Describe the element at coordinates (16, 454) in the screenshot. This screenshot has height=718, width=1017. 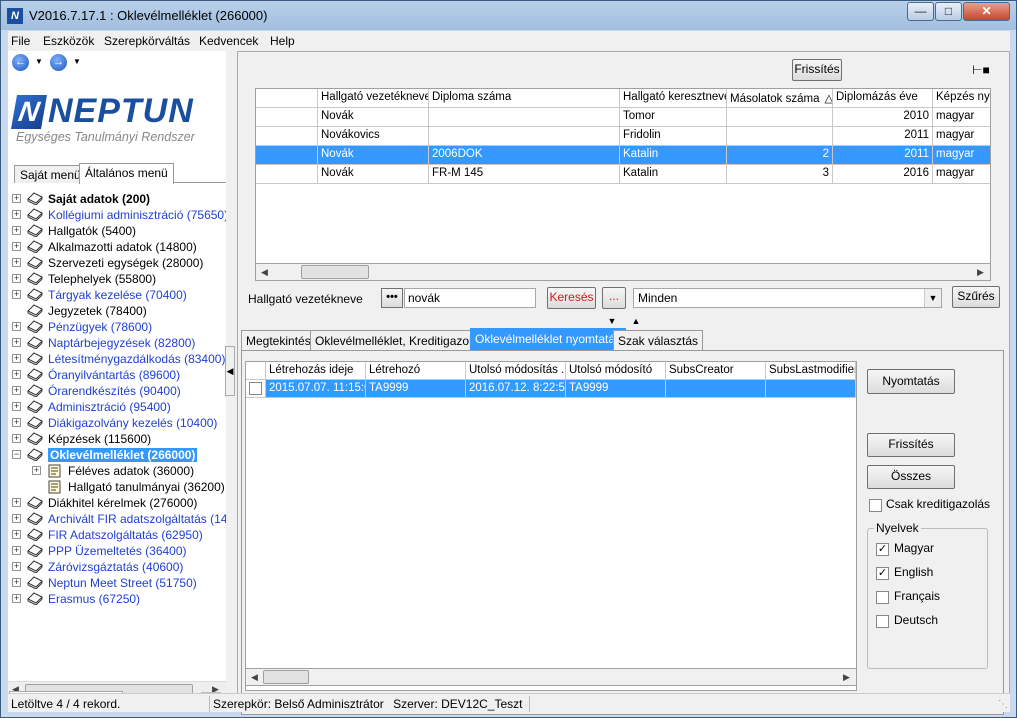
I see `collapse-icon: −` at that location.